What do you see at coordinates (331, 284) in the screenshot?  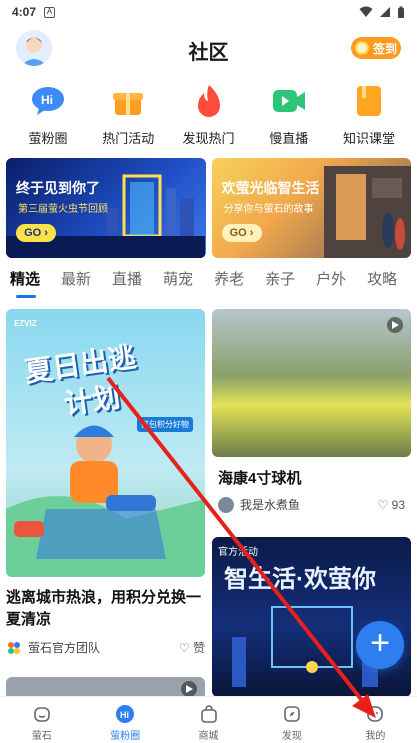 I see `tab-outdoor: 户外` at bounding box center [331, 284].